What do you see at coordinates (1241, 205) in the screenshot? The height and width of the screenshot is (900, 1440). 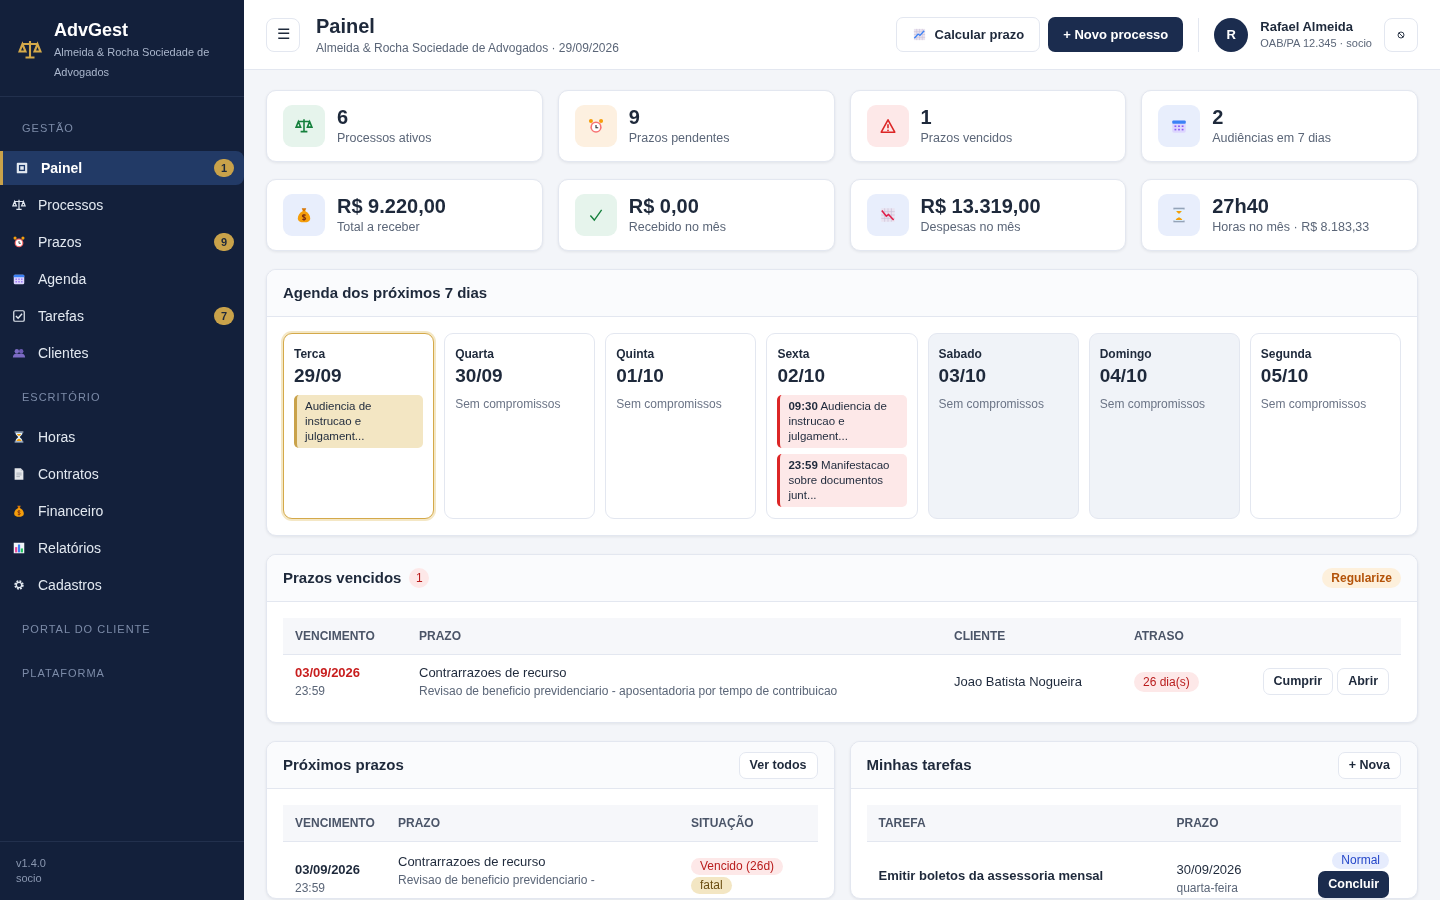 I see `stat-value: 27h40` at bounding box center [1241, 205].